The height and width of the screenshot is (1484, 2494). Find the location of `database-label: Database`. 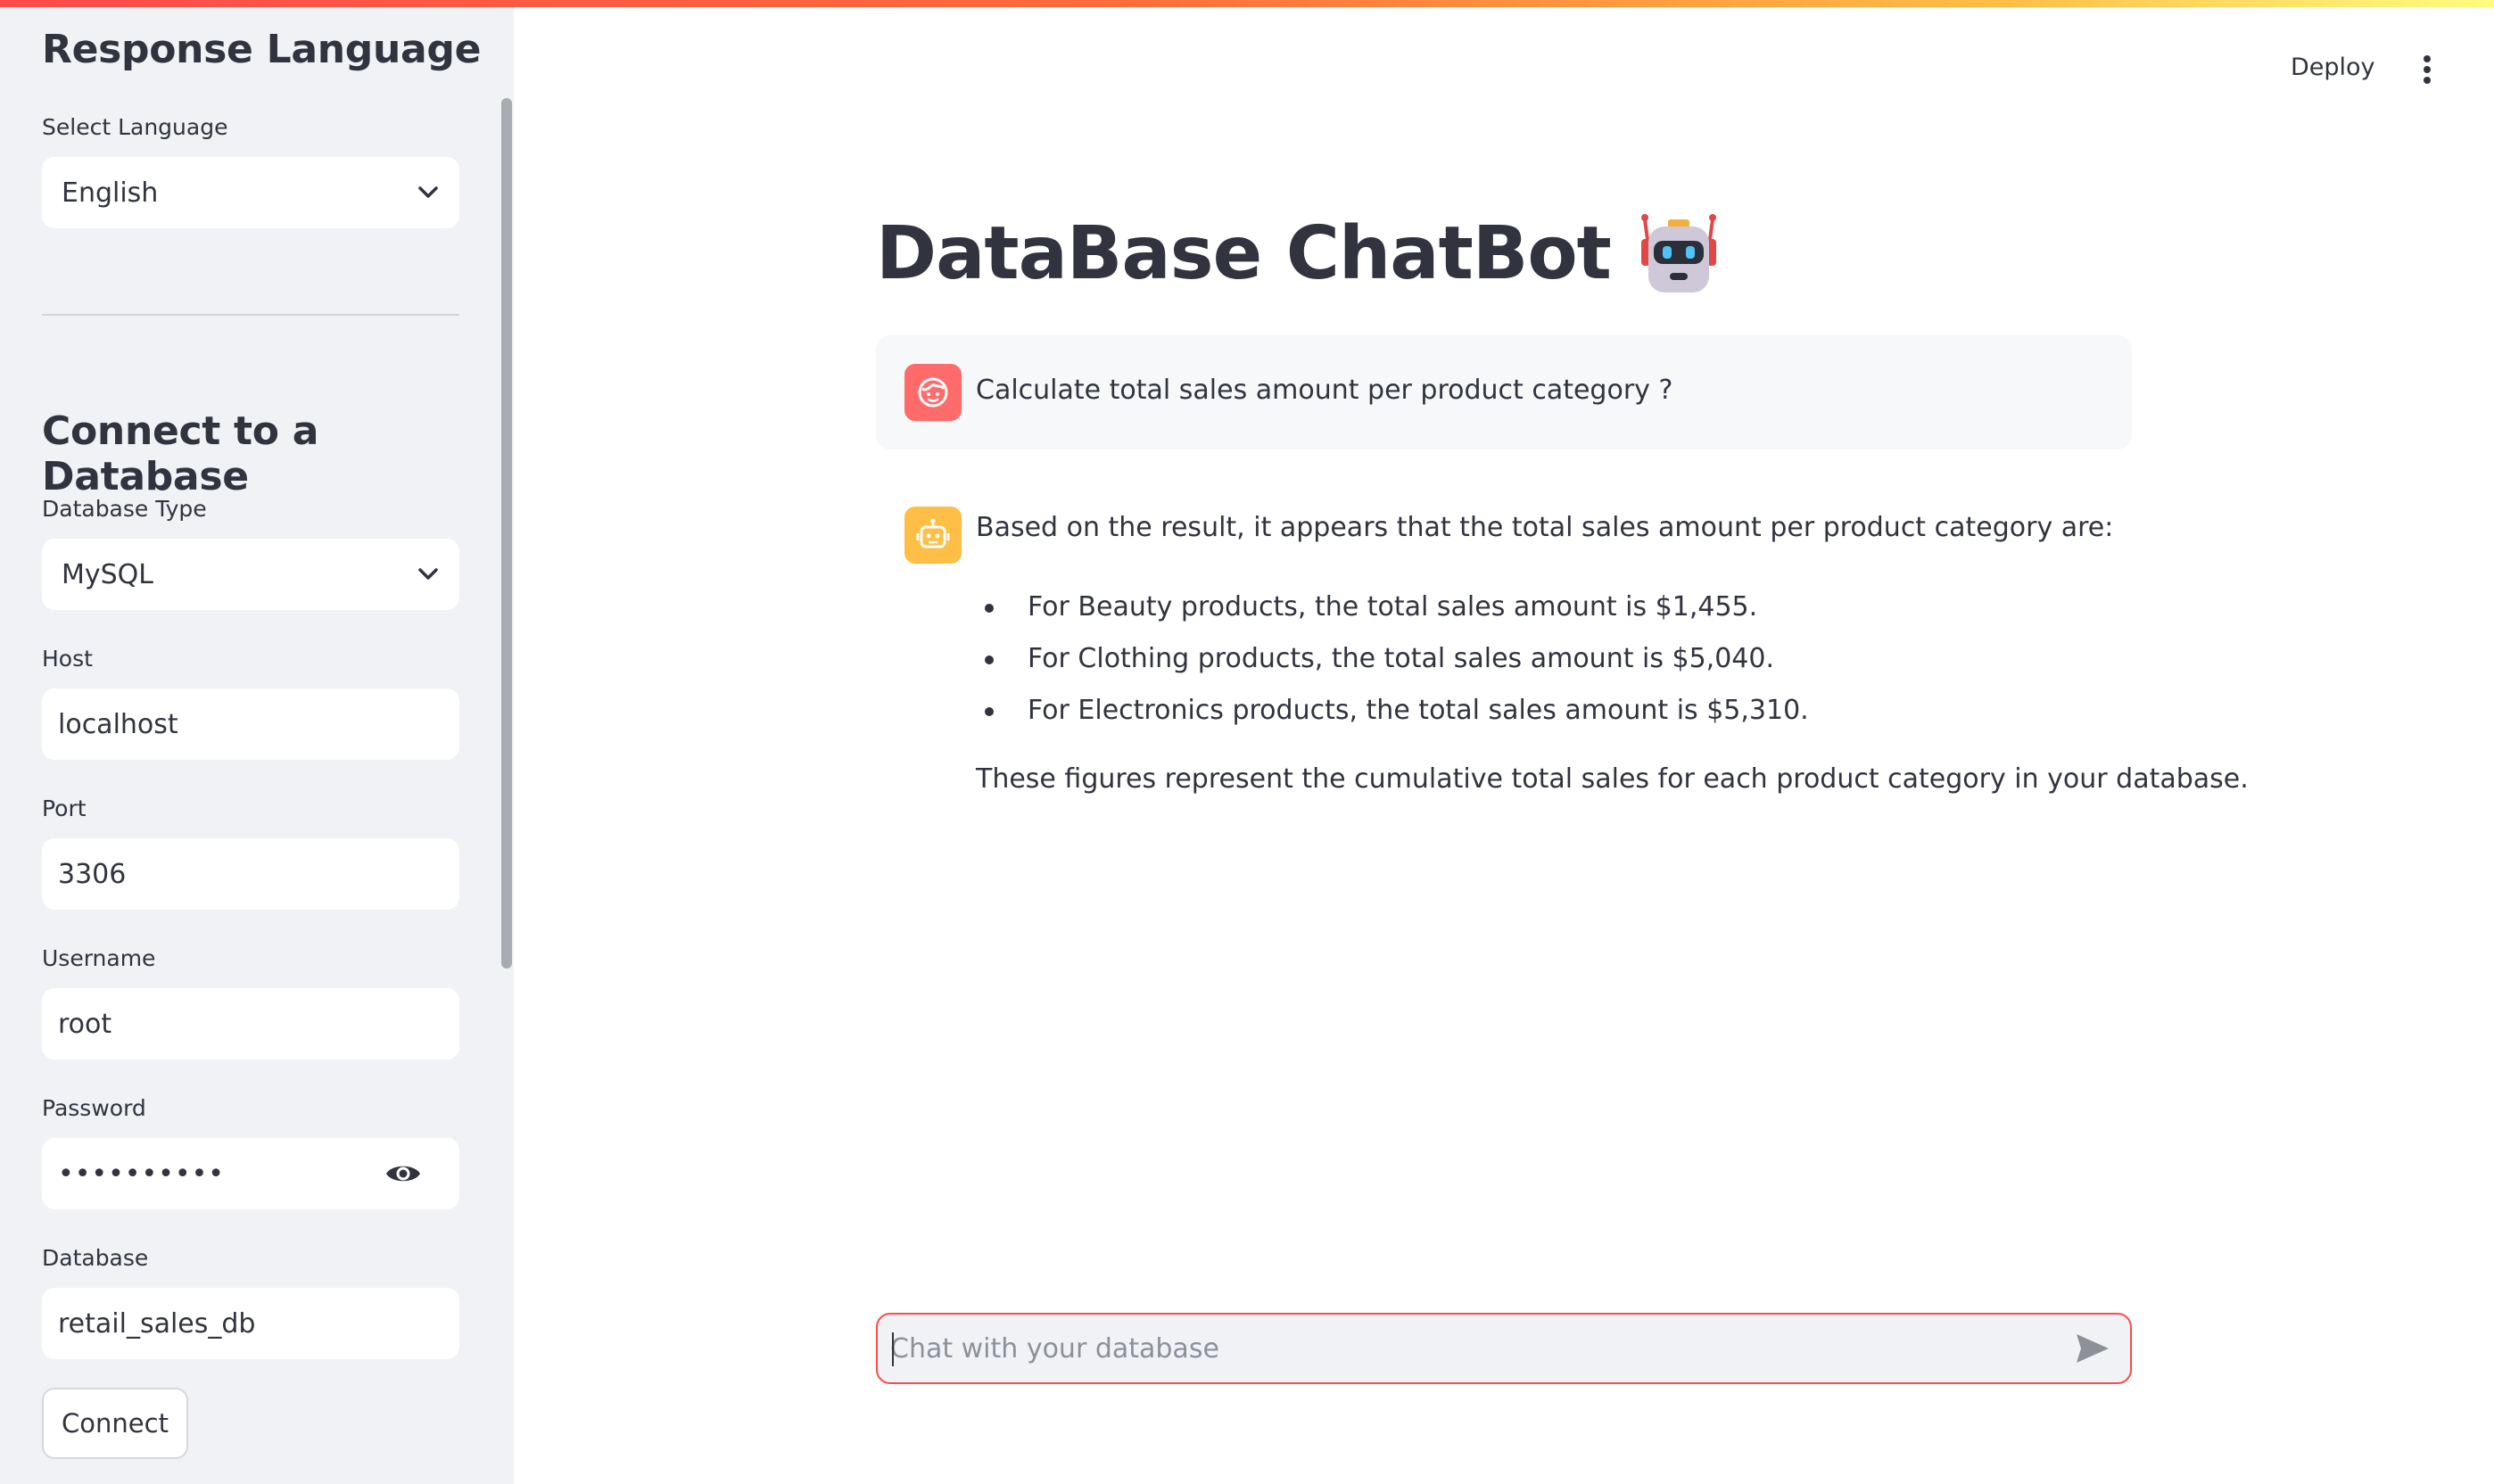

database-label: Database is located at coordinates (95, 1258).